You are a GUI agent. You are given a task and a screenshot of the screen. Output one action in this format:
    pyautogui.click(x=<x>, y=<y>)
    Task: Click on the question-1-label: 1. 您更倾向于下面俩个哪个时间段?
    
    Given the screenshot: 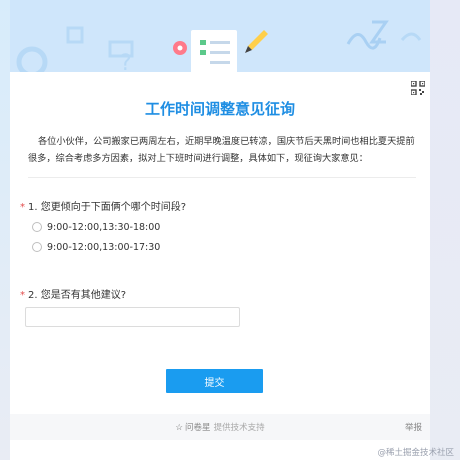 What is the action you would take?
    pyautogui.click(x=107, y=207)
    